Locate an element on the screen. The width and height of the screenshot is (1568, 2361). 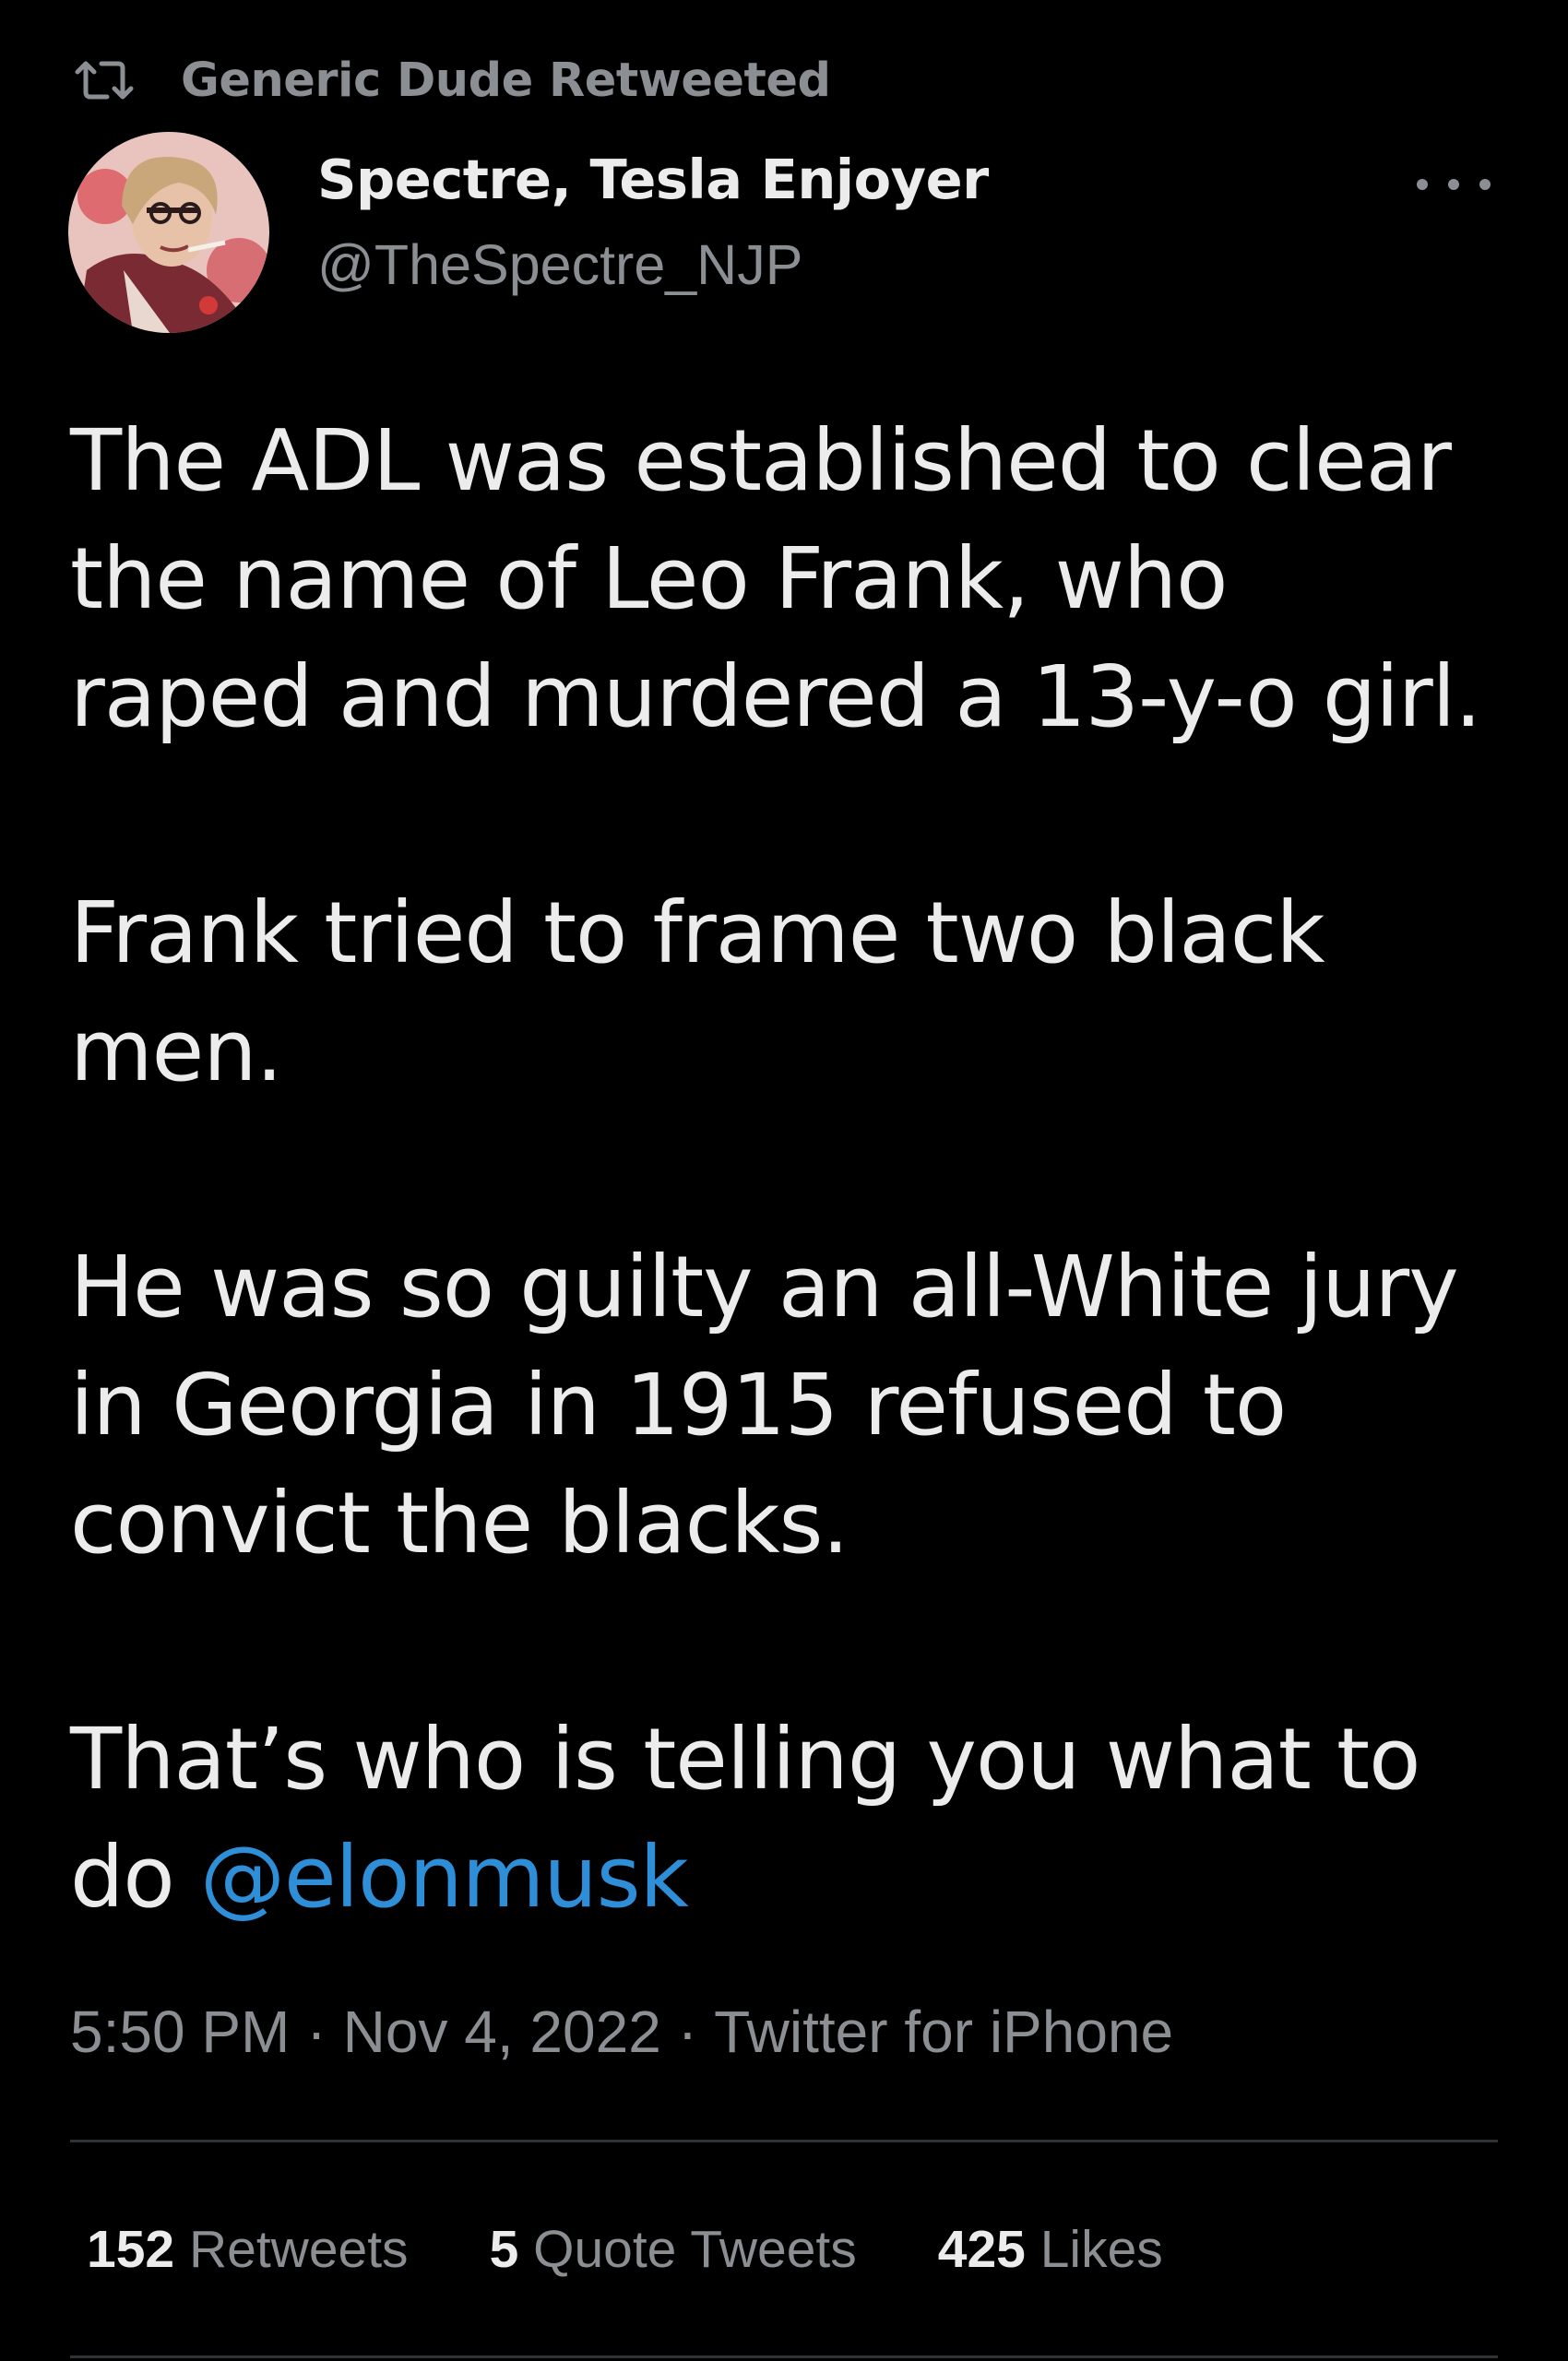
tweet-meta: 5:50 PM · Nov 4, 2022 · Twitter for iPhone is located at coordinates (621, 2032).